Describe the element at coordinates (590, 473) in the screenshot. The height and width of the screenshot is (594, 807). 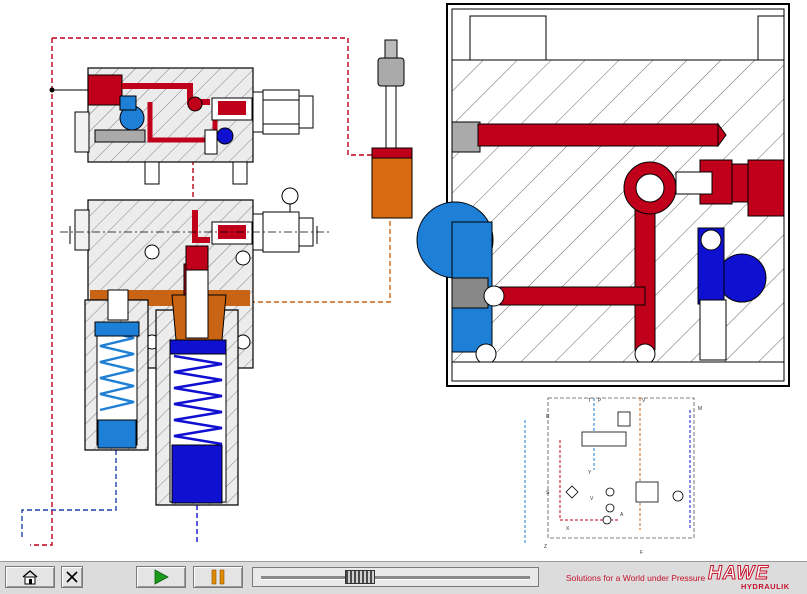
I see `schematic-label: Y` at that location.